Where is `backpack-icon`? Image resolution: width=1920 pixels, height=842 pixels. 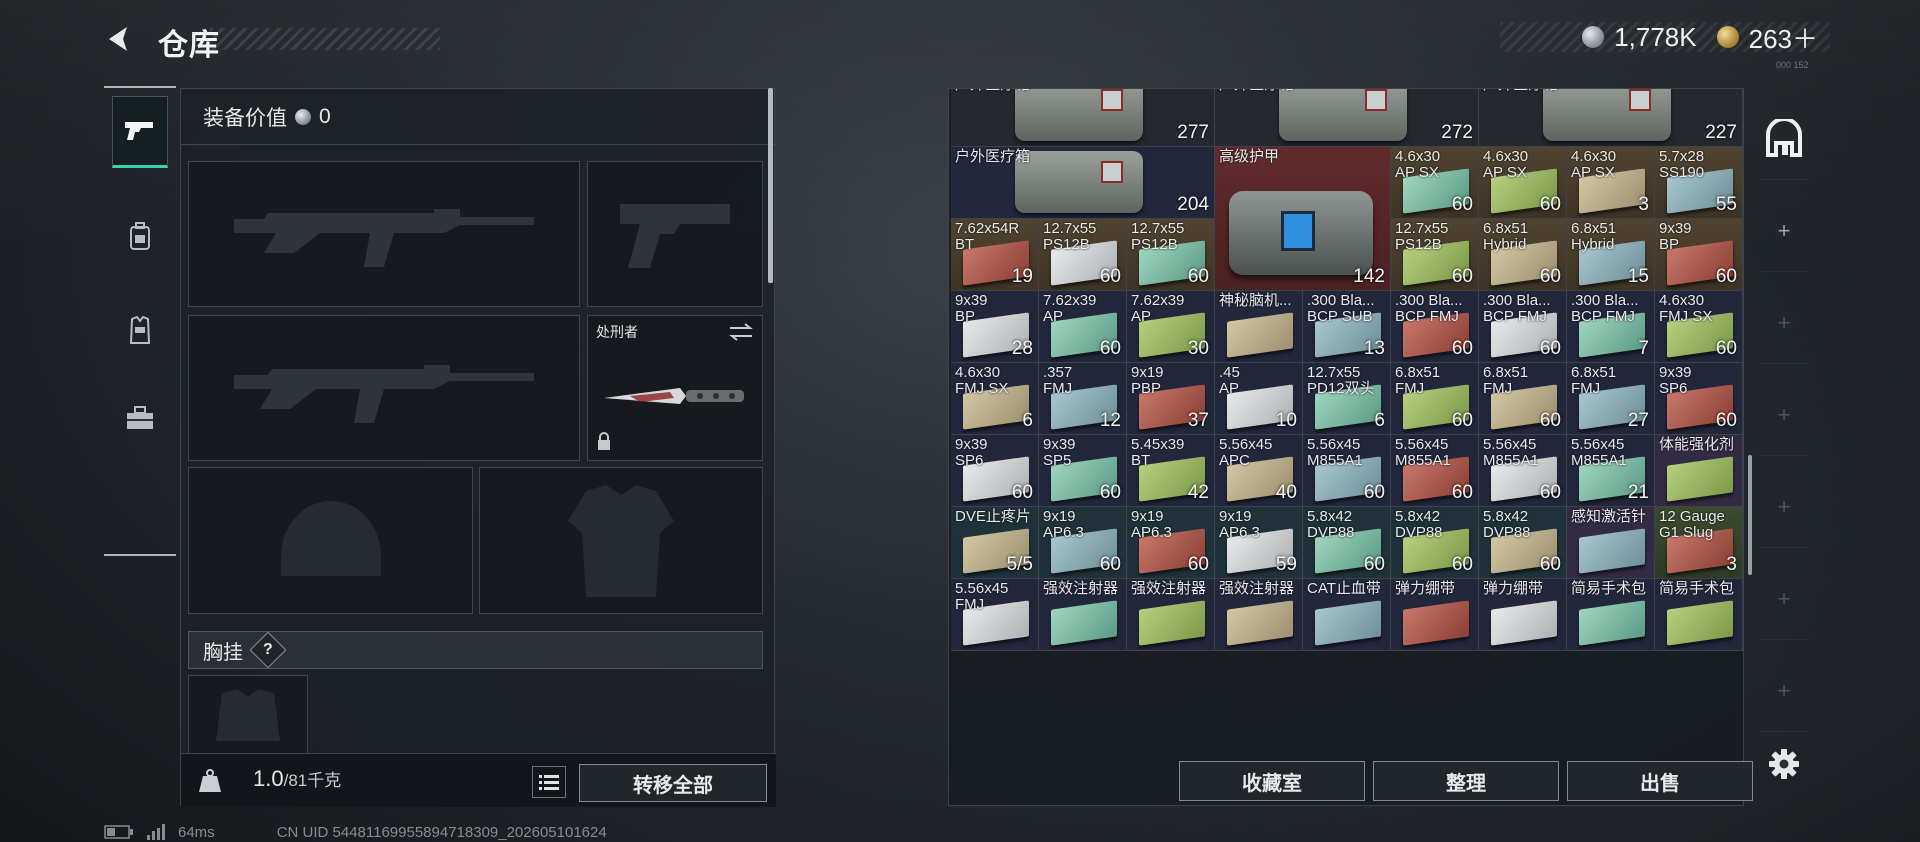 backpack-icon is located at coordinates (140, 236).